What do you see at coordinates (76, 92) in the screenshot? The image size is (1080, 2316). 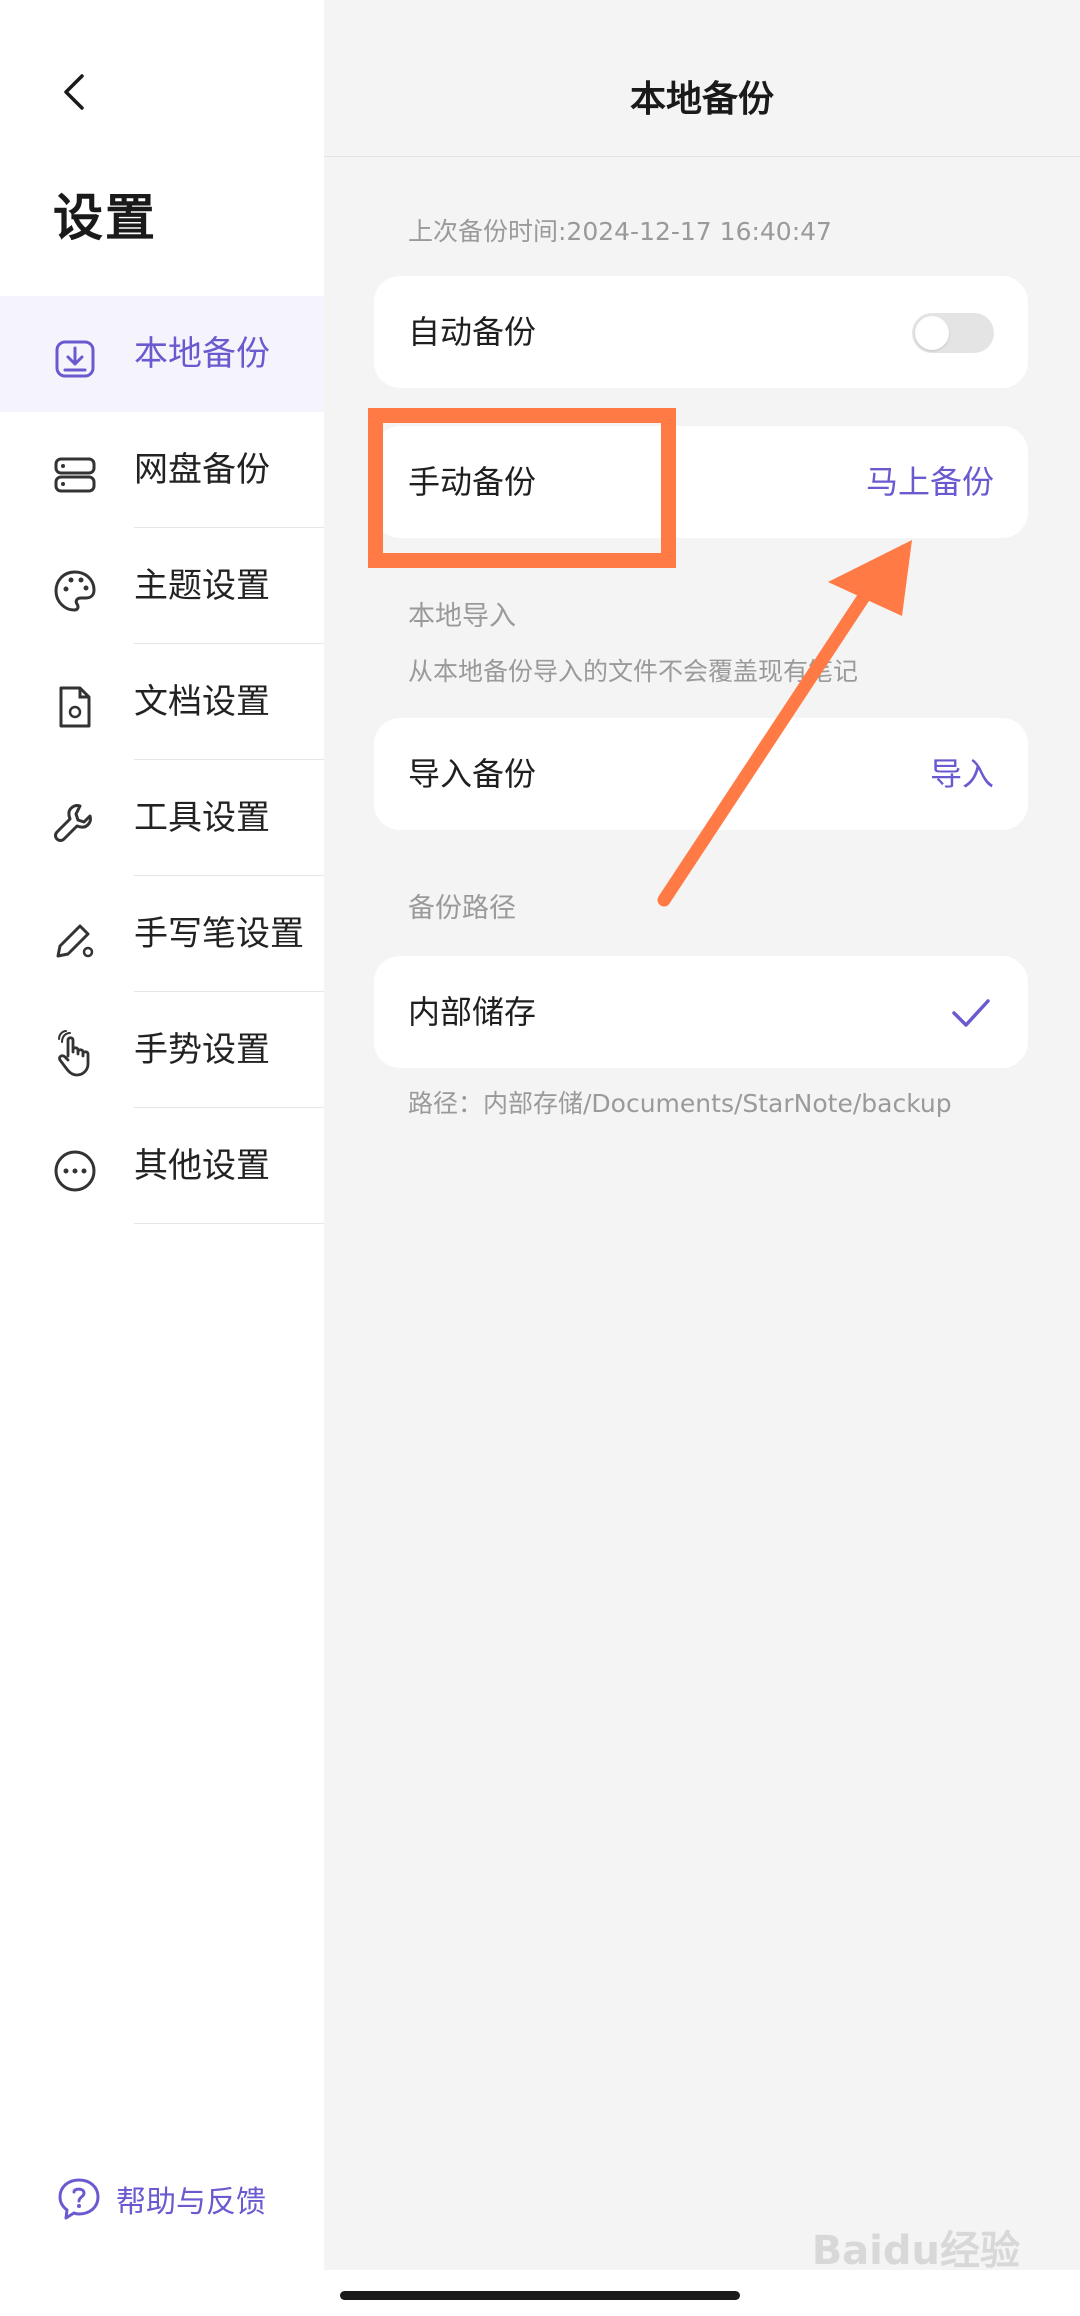 I see `back-arrow-icon` at bounding box center [76, 92].